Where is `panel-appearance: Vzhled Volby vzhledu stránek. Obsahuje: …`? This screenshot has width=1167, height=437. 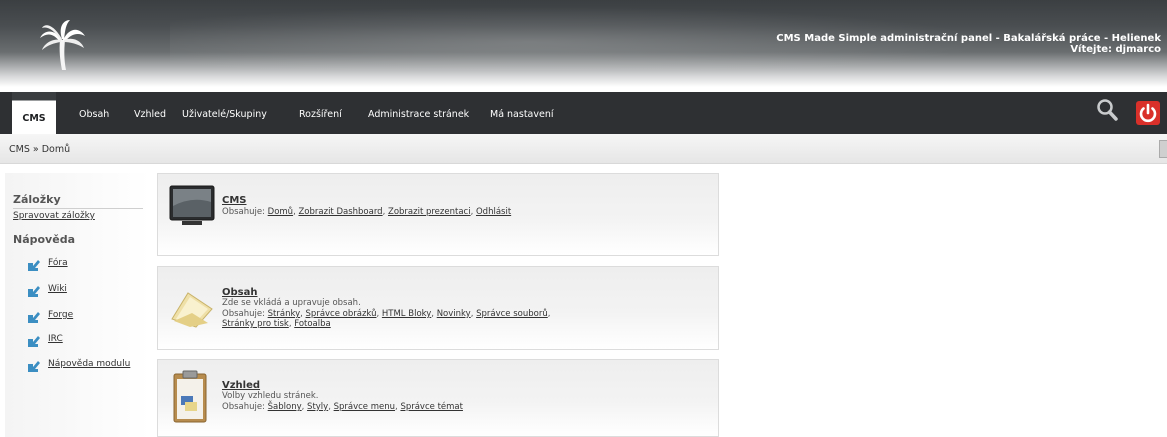 panel-appearance: Vzhled Volby vzhledu stránek. Obsahuje: … is located at coordinates (438, 398).